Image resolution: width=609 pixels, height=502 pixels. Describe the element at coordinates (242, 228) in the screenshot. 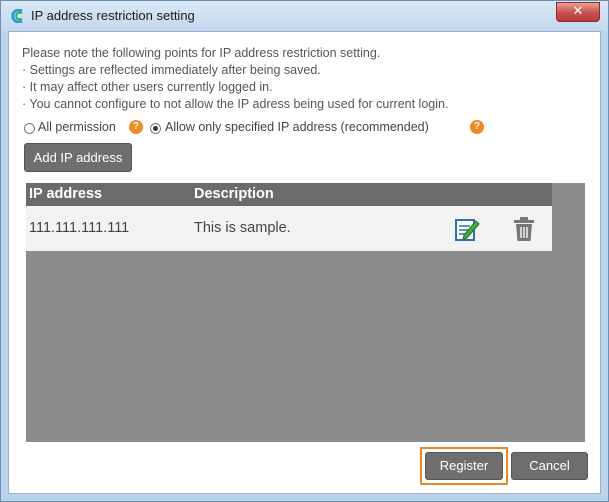

I see `description-cell: This is sample.` at that location.